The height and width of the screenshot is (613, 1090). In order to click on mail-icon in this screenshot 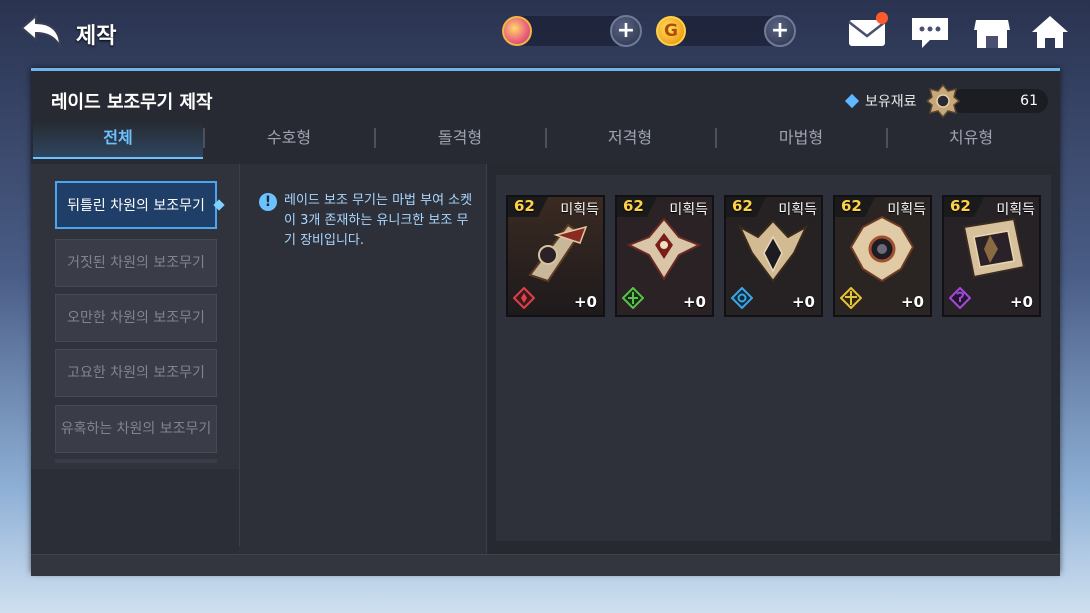, I will do `click(868, 32)`.